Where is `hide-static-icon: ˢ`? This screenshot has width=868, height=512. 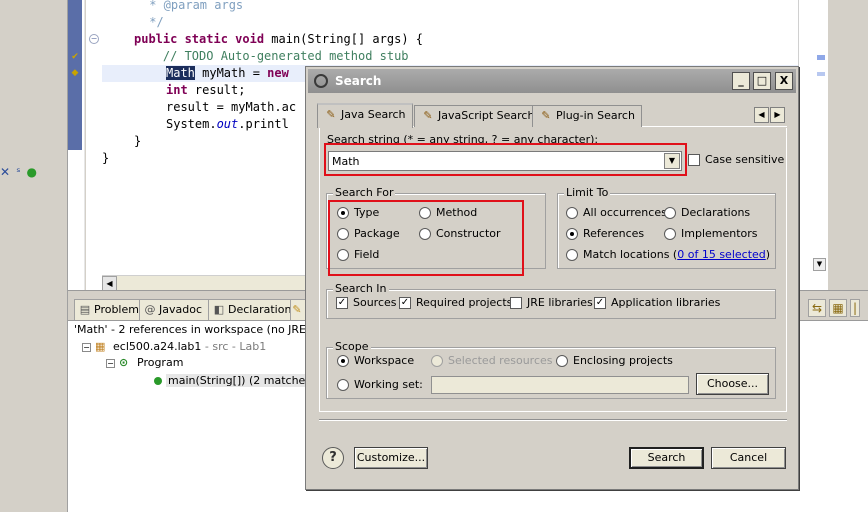 hide-static-icon: ˢ is located at coordinates (18, 172).